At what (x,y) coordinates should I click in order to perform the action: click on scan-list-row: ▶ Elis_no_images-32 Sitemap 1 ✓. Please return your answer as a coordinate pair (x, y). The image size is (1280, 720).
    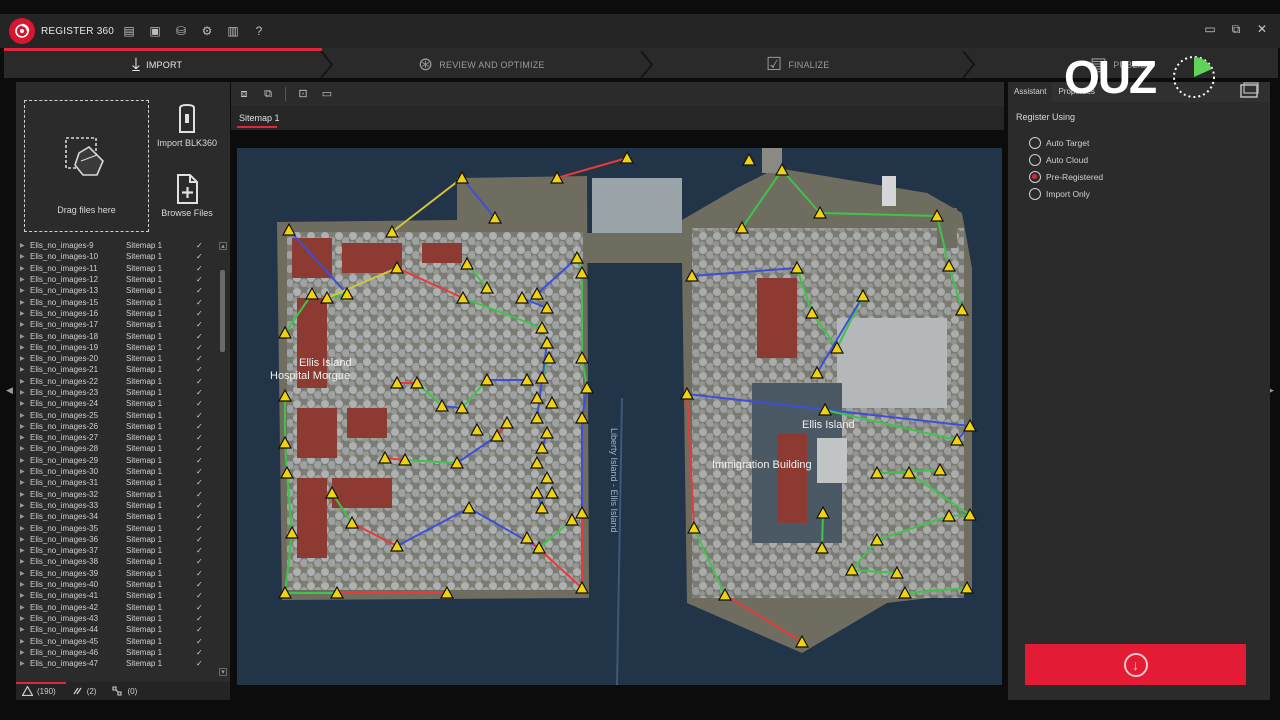
    Looking at the image, I should click on (118, 494).